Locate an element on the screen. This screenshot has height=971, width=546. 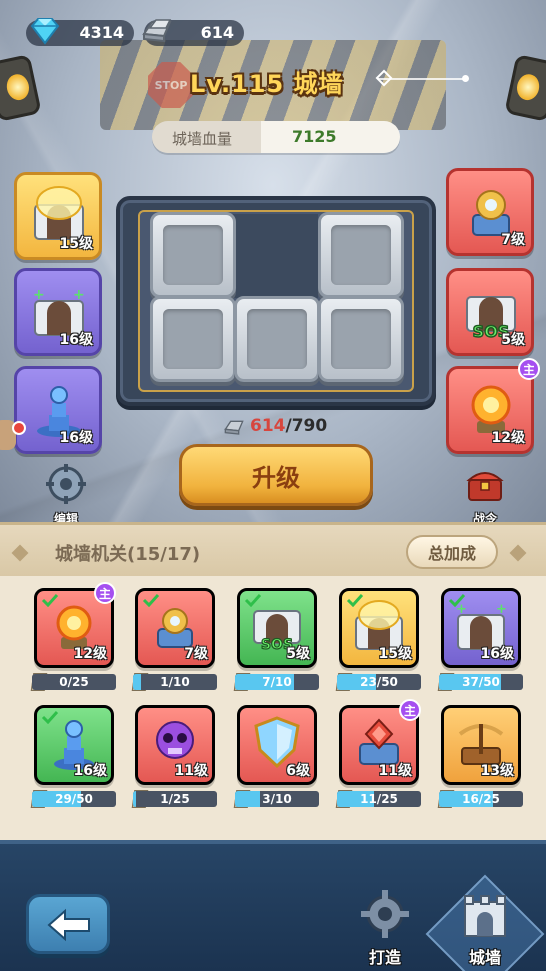
mechanism-card: 7级 is located at coordinates (175, 628).